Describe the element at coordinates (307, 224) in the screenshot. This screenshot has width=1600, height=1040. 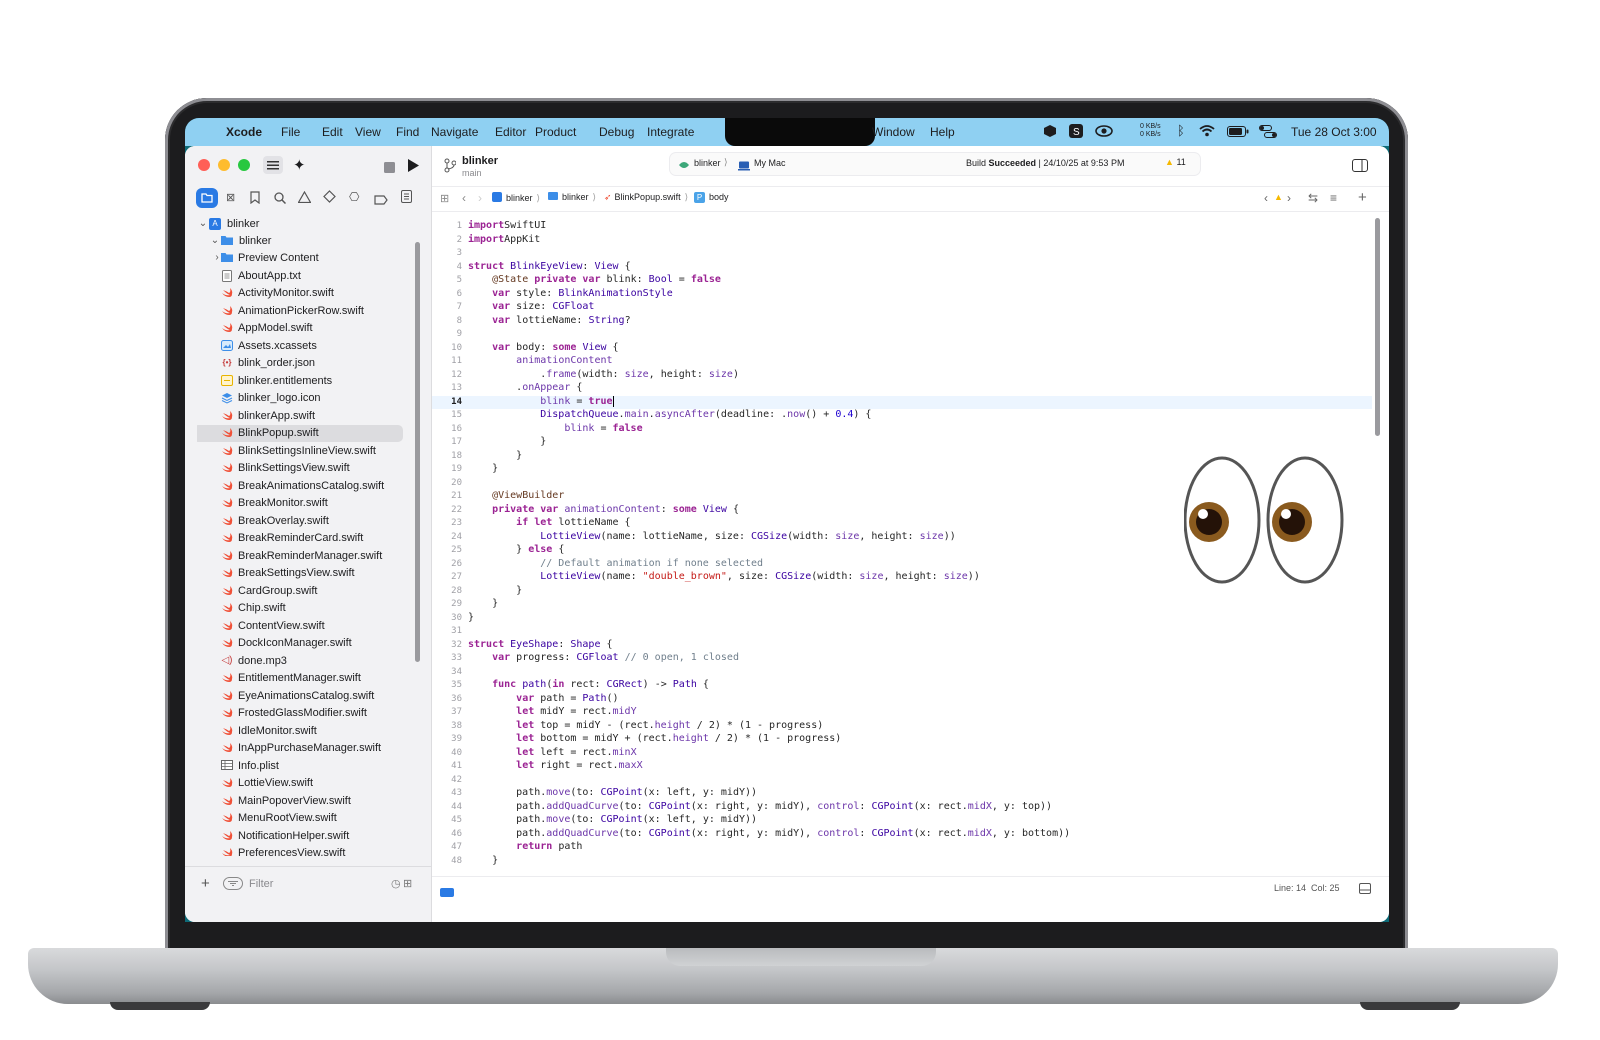
I see `tree-project-root: ⌄ A blinker` at that location.